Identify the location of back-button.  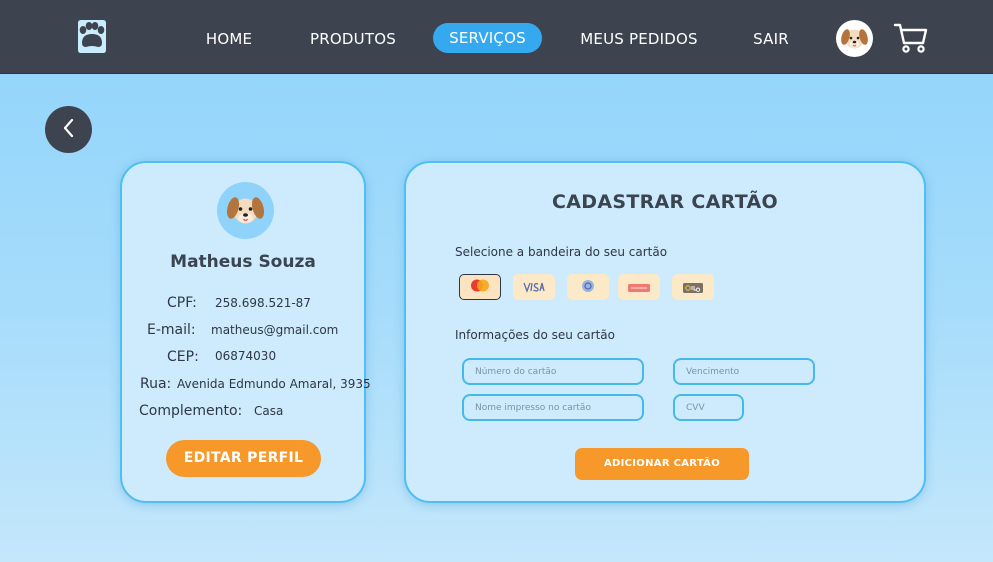
(68, 129).